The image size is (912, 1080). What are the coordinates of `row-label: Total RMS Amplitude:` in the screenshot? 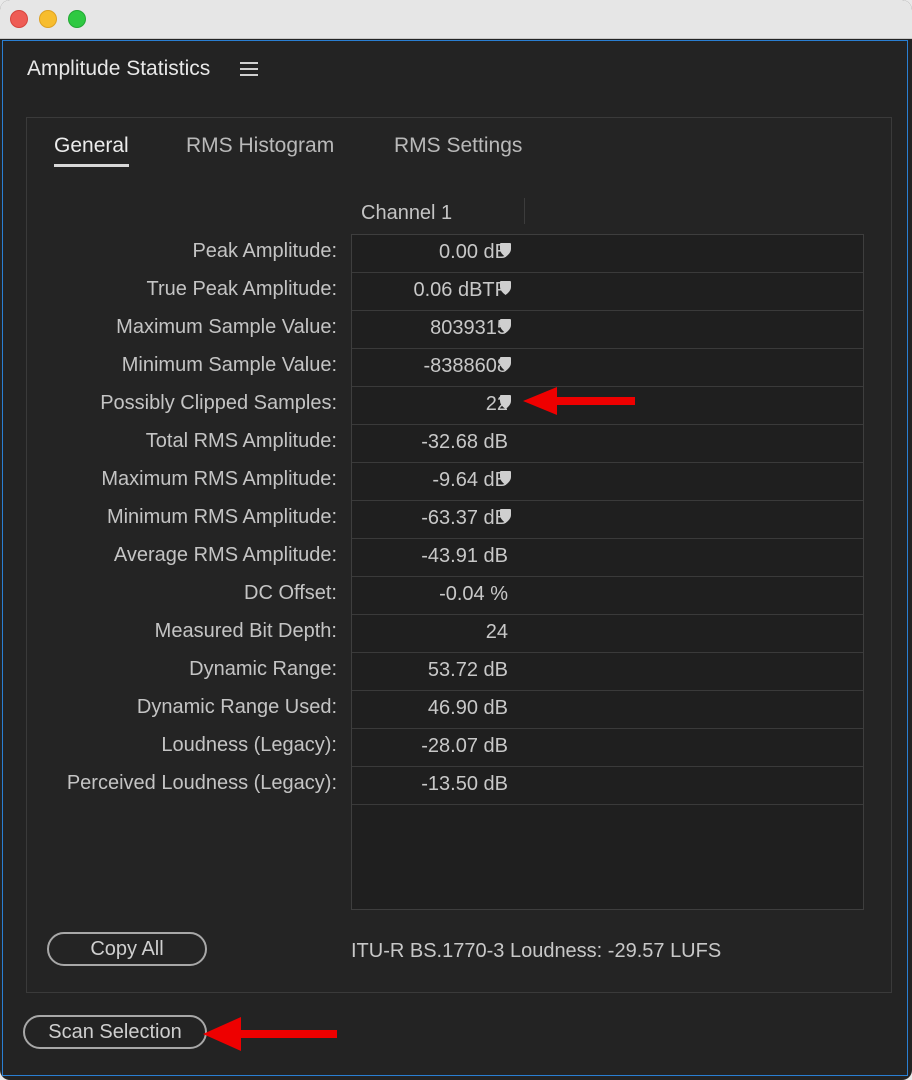 It's located at (241, 441).